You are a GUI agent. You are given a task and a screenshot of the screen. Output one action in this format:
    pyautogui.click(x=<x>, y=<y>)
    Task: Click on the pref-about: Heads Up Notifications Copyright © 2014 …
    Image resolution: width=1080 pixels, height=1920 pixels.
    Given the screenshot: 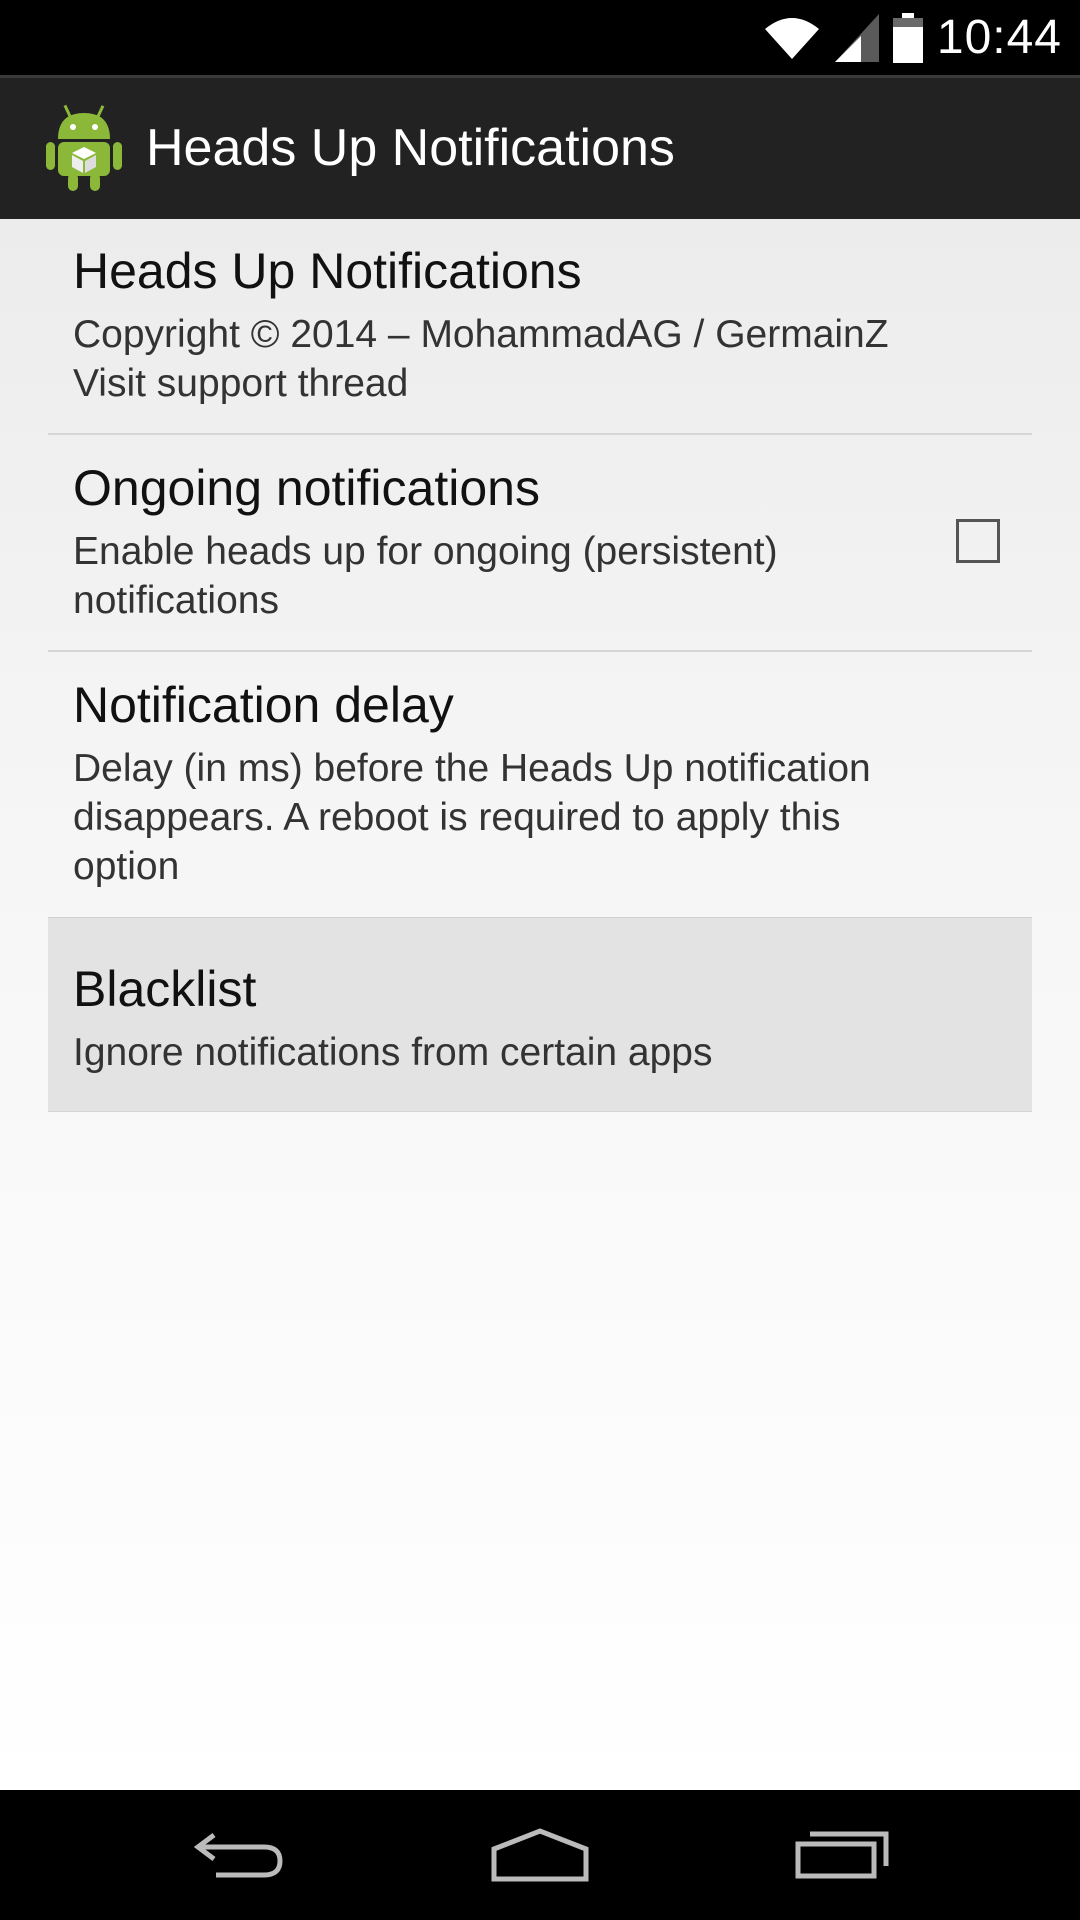 What is the action you would take?
    pyautogui.click(x=540, y=337)
    